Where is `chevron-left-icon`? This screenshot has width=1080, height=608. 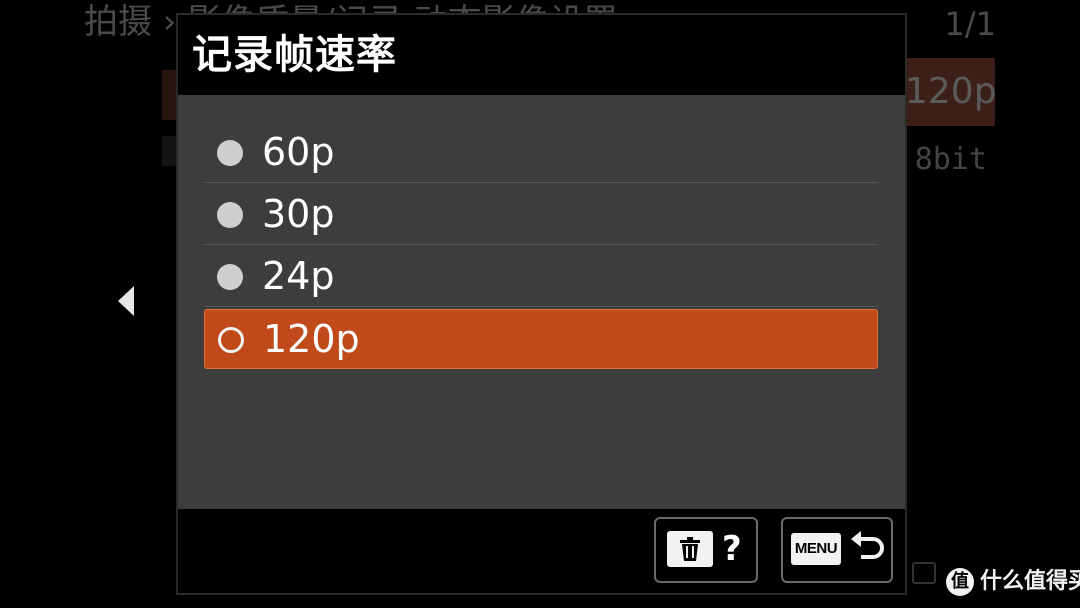
chevron-left-icon is located at coordinates (126, 301).